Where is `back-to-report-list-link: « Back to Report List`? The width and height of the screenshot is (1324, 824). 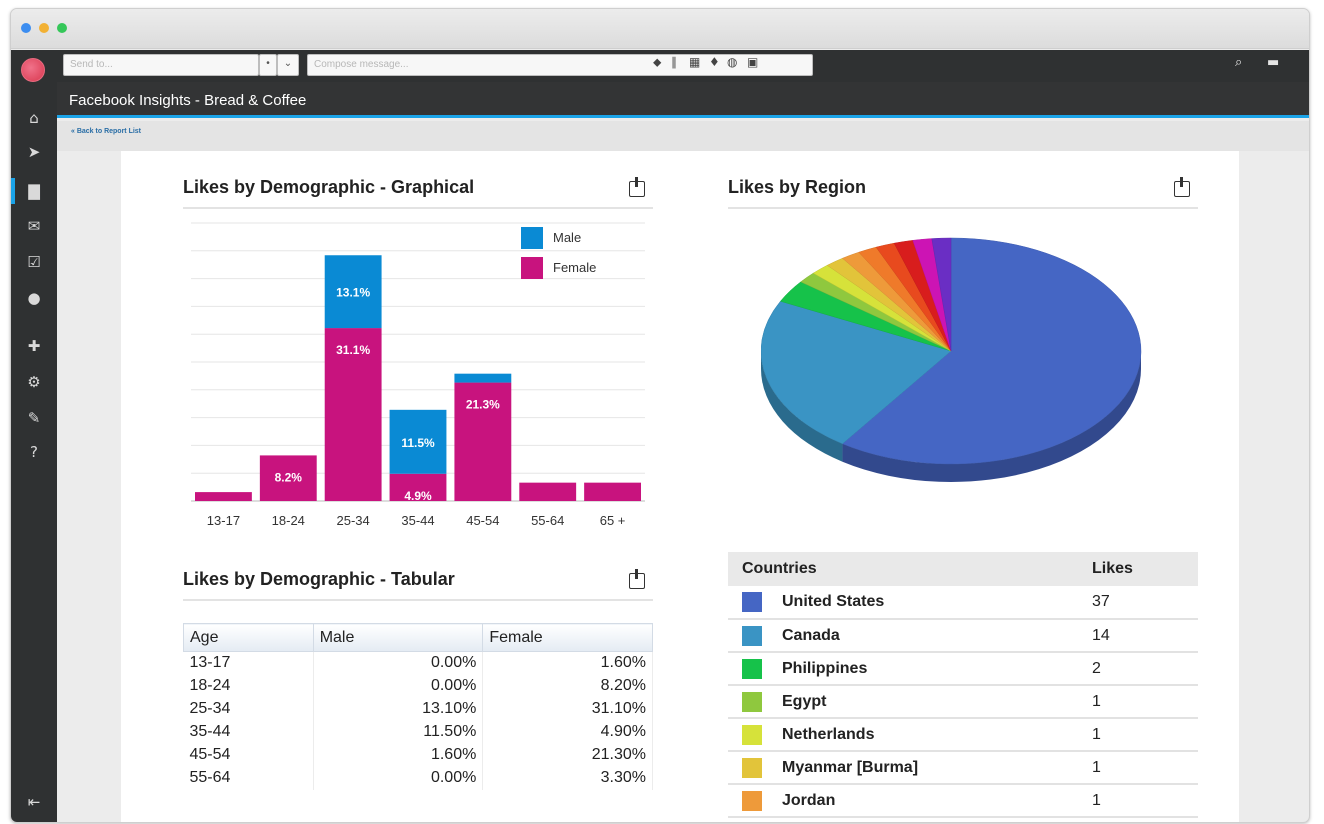 back-to-report-list-link: « Back to Report List is located at coordinates (106, 131).